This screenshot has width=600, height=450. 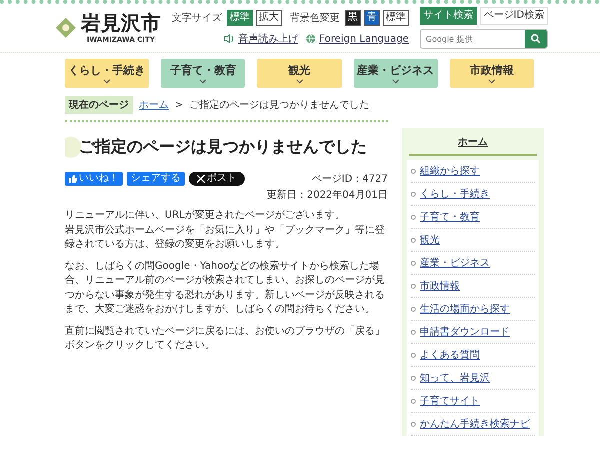 What do you see at coordinates (473, 240) in the screenshot?
I see `sidebar-link: 観光` at bounding box center [473, 240].